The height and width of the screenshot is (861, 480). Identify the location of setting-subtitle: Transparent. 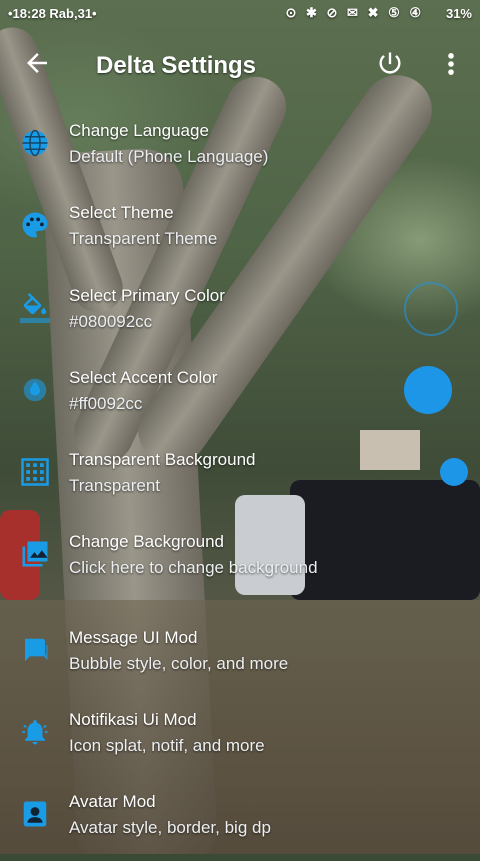
(115, 485).